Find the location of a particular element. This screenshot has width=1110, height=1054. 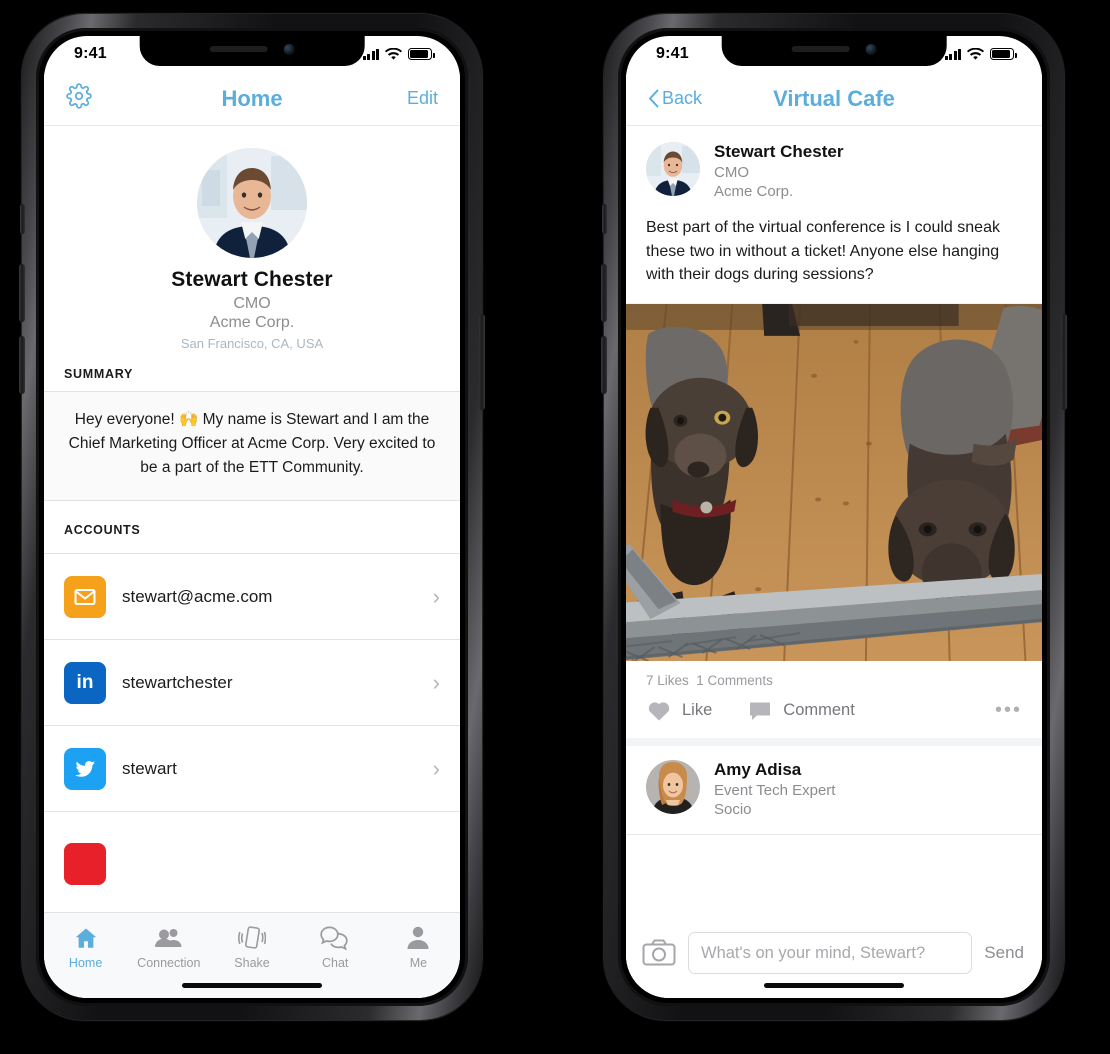

account-row-email: stewart@acme.com › is located at coordinates (252, 597).